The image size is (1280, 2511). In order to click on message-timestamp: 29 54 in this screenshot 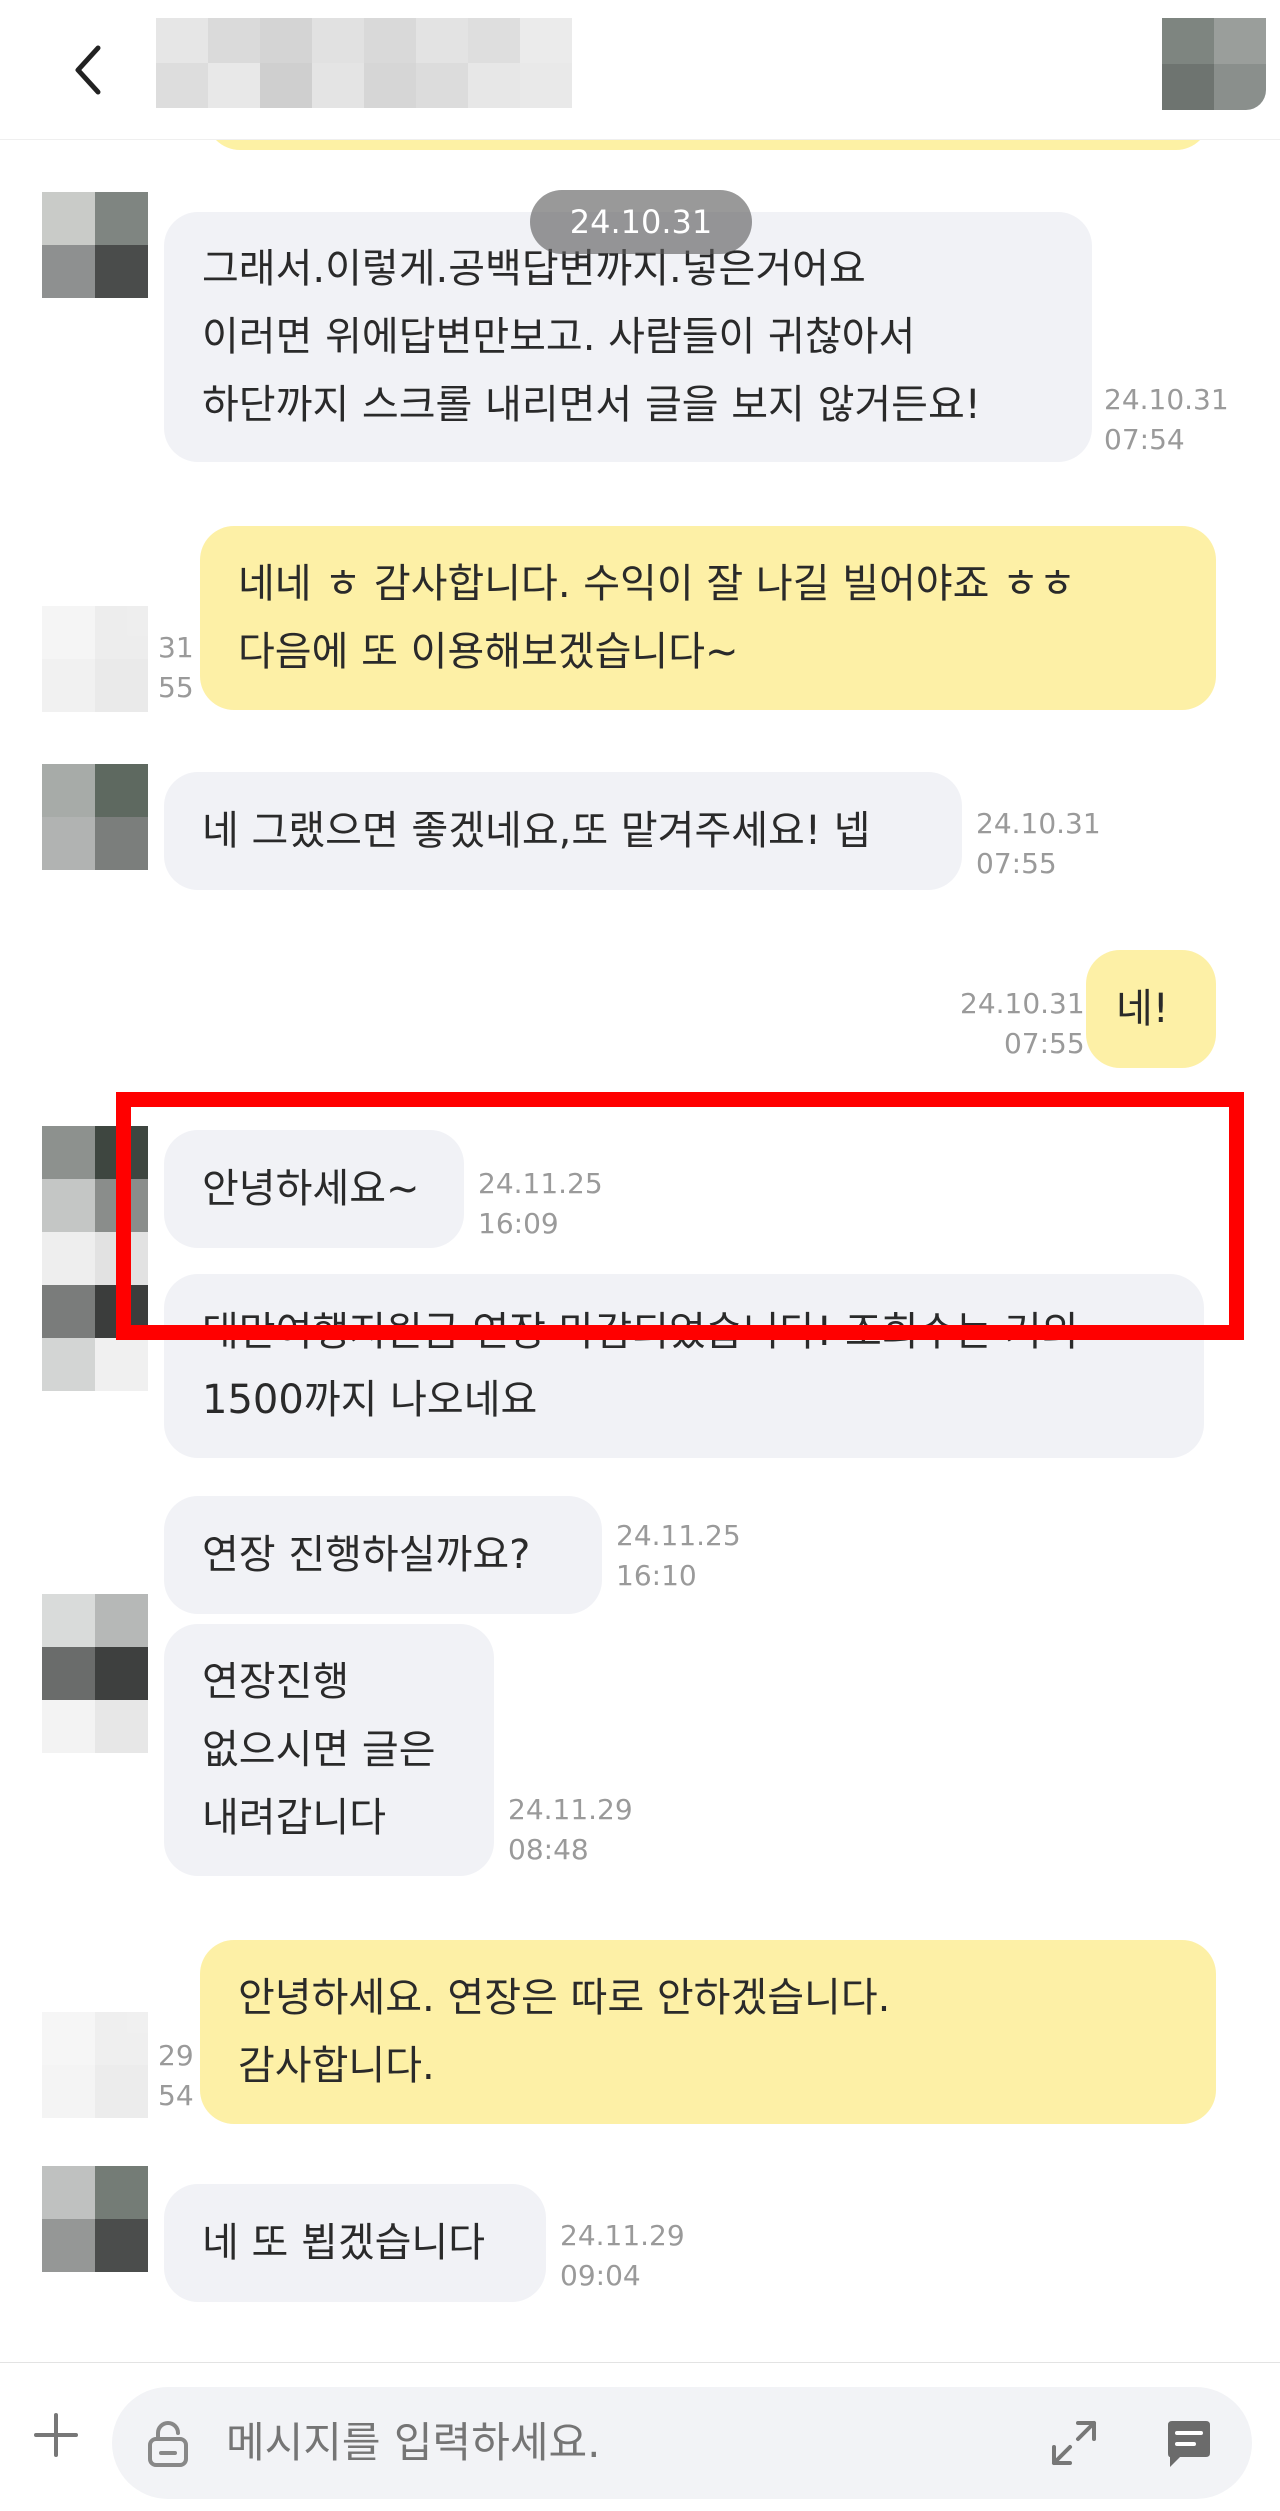, I will do `click(176, 2075)`.